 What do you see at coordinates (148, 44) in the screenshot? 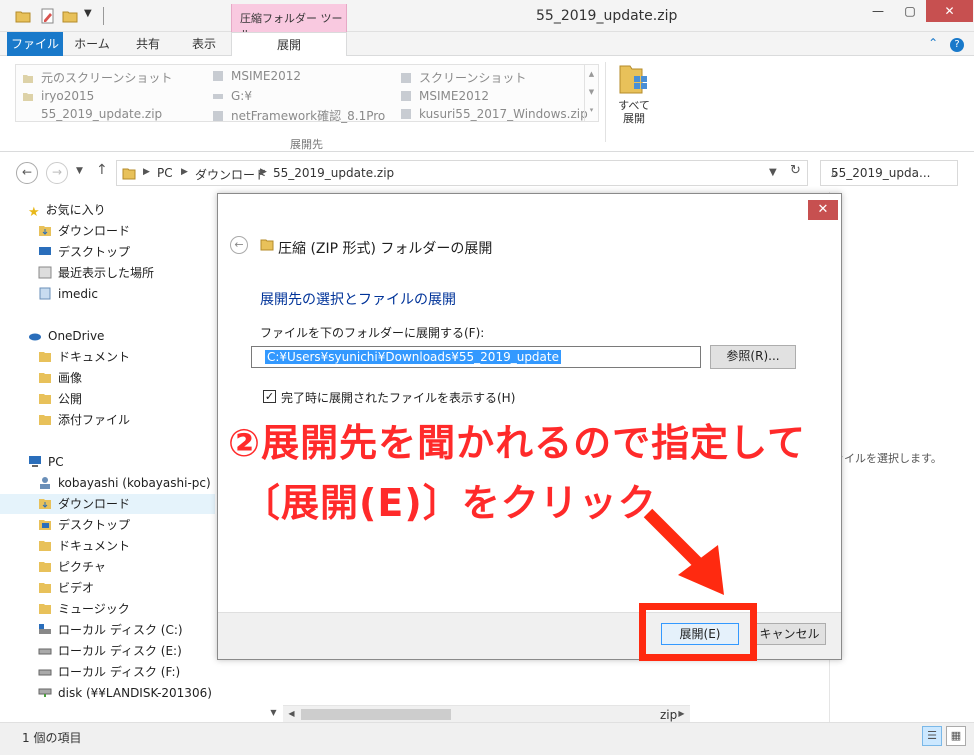
I see `tab-share: 共有` at bounding box center [148, 44].